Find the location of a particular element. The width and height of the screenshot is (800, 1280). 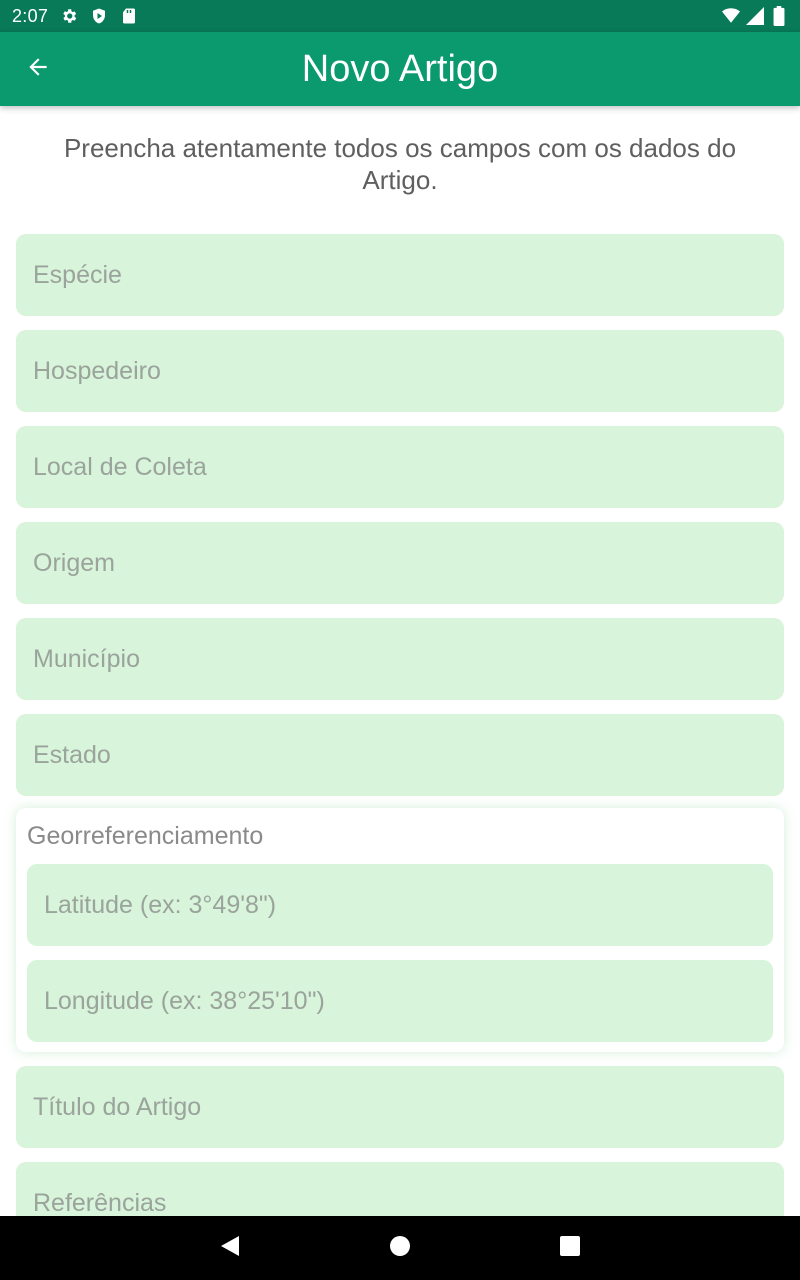

back-triangle-icon is located at coordinates (230, 1248).